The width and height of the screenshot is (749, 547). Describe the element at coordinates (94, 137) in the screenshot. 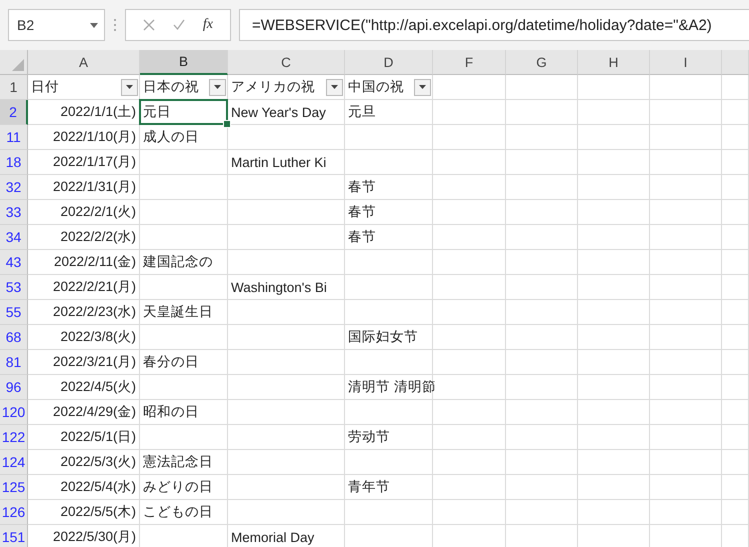

I see `table-cell-text: 2022/1/10(月)` at that location.